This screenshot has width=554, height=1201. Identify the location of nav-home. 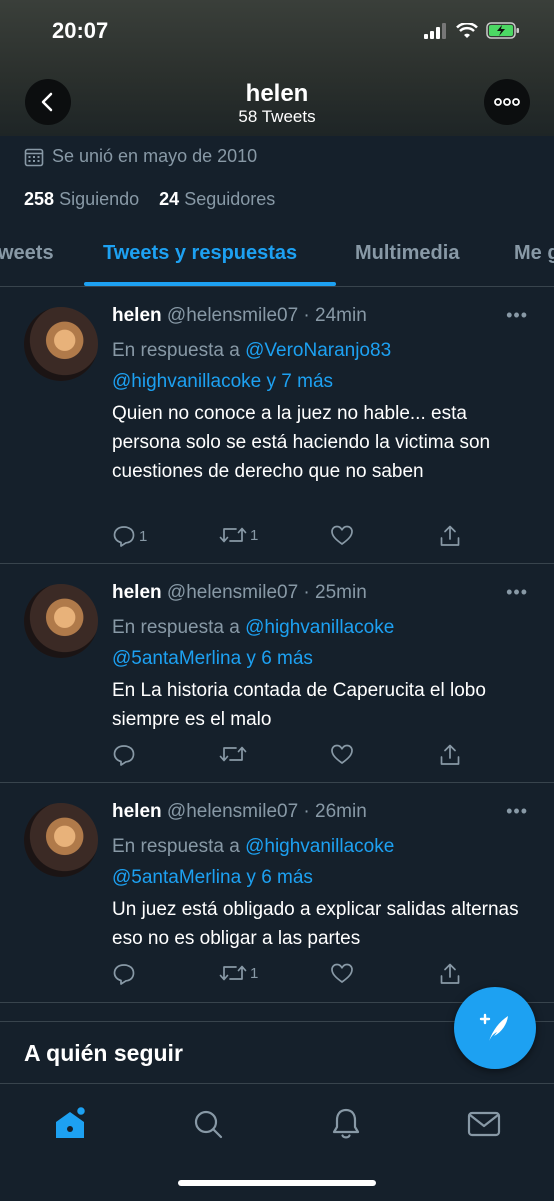
(70, 1124).